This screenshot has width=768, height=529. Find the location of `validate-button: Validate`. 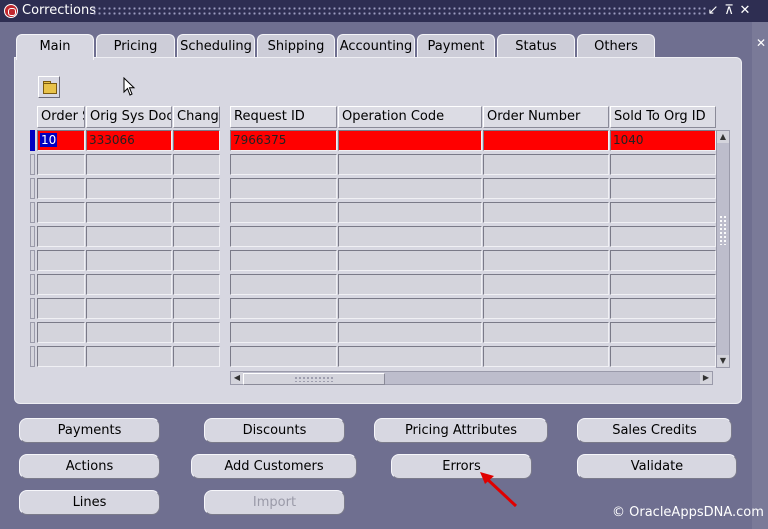

validate-button: Validate is located at coordinates (657, 466).